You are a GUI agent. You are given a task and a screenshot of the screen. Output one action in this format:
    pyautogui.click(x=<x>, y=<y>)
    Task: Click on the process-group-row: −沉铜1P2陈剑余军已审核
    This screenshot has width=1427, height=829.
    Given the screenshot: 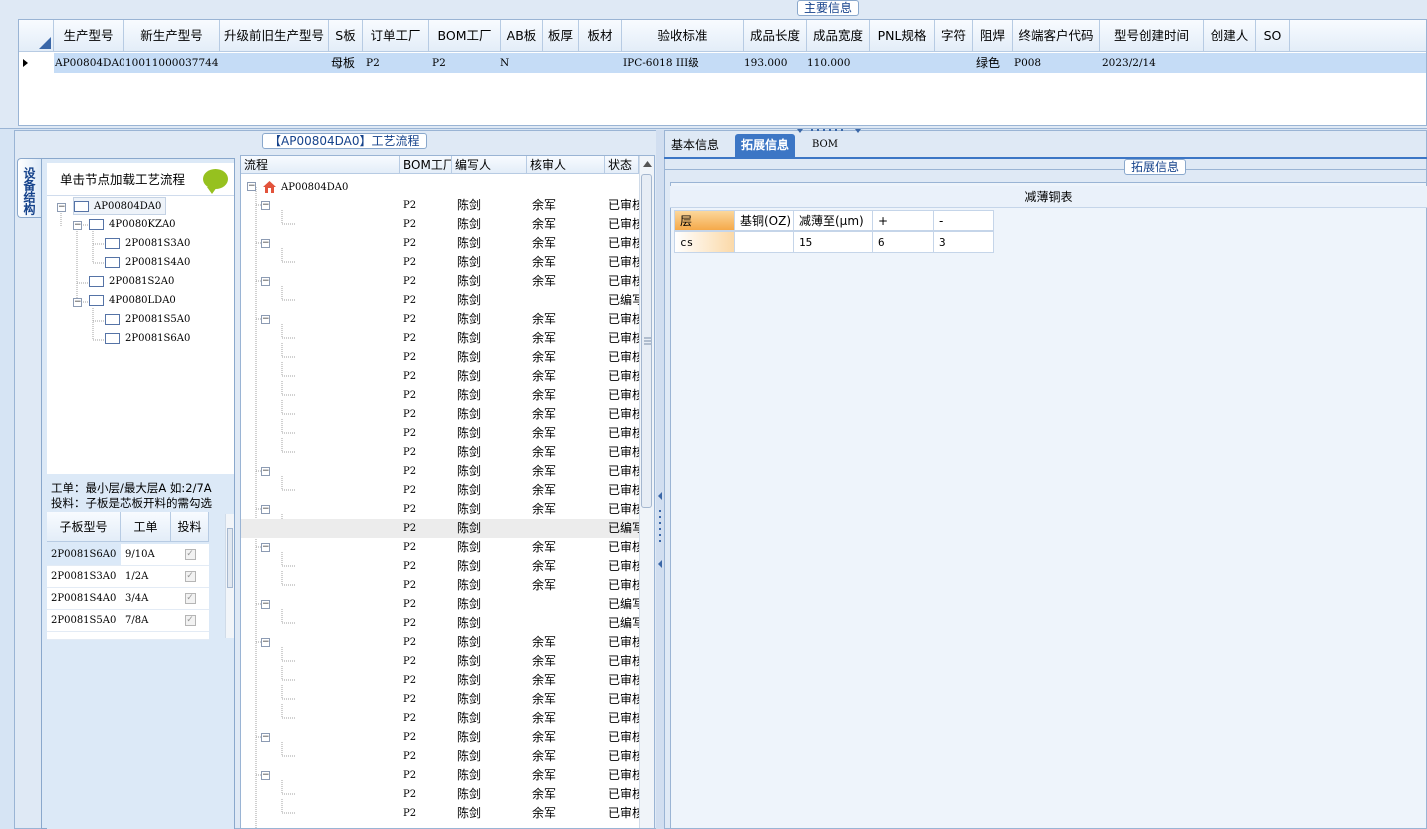 What is the action you would take?
    pyautogui.click(x=440, y=642)
    